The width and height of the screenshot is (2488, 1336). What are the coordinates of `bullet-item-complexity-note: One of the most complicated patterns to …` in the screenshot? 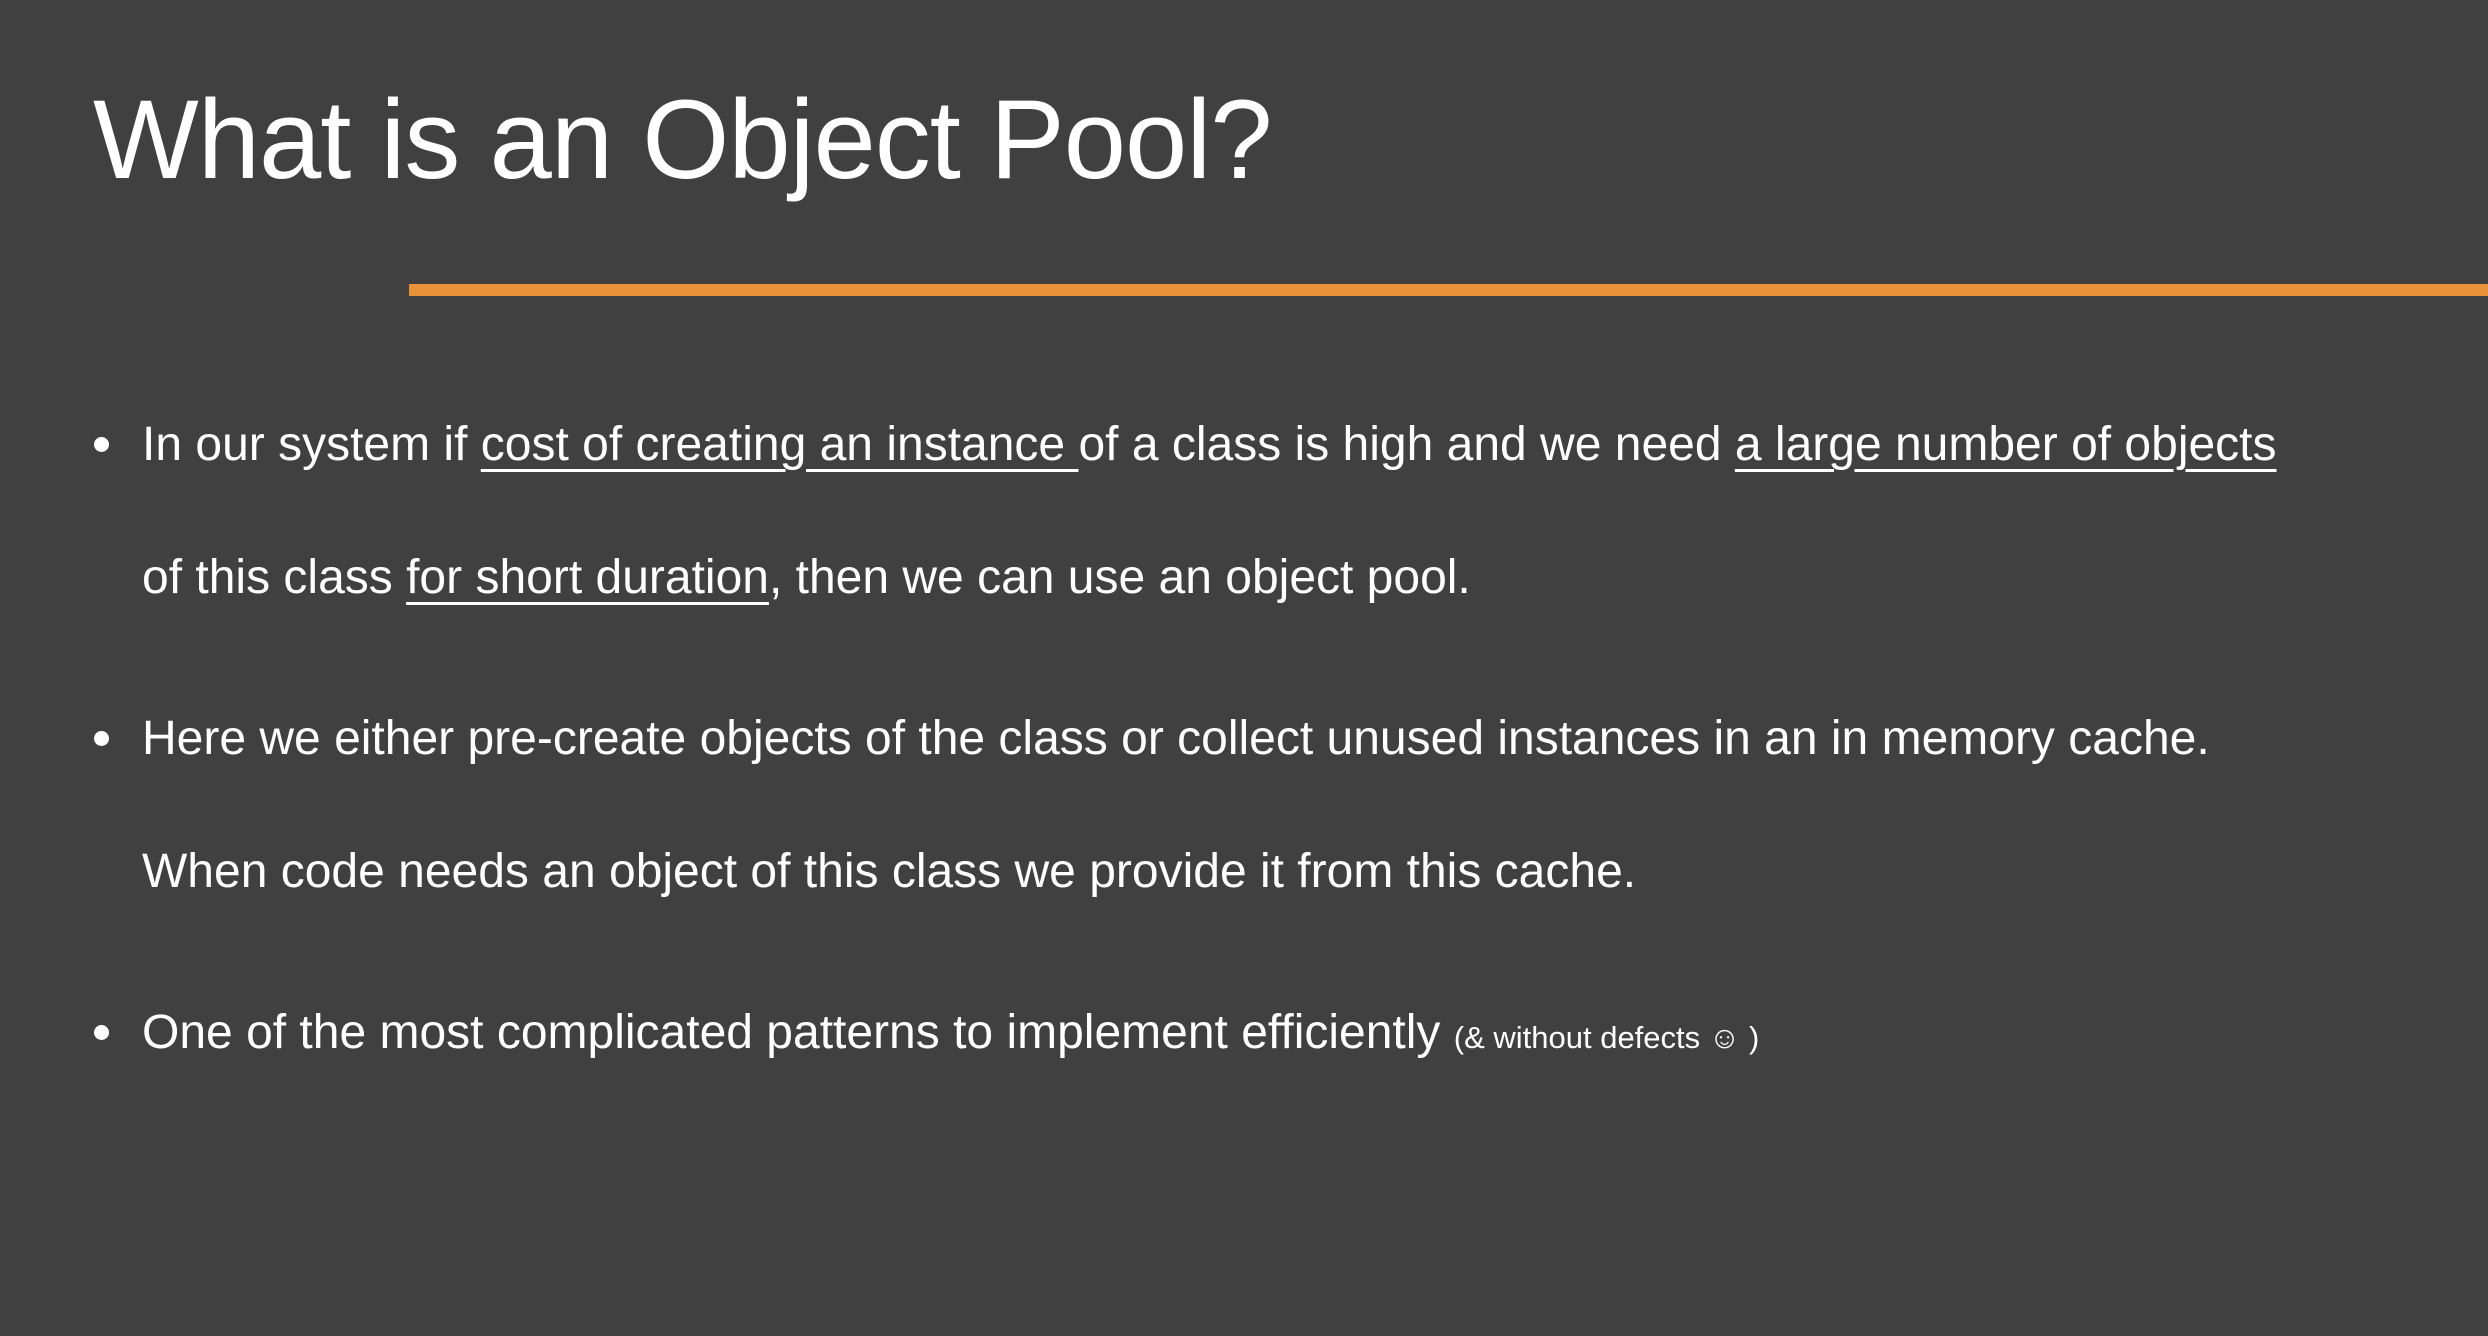 It's located at (1270, 1035).